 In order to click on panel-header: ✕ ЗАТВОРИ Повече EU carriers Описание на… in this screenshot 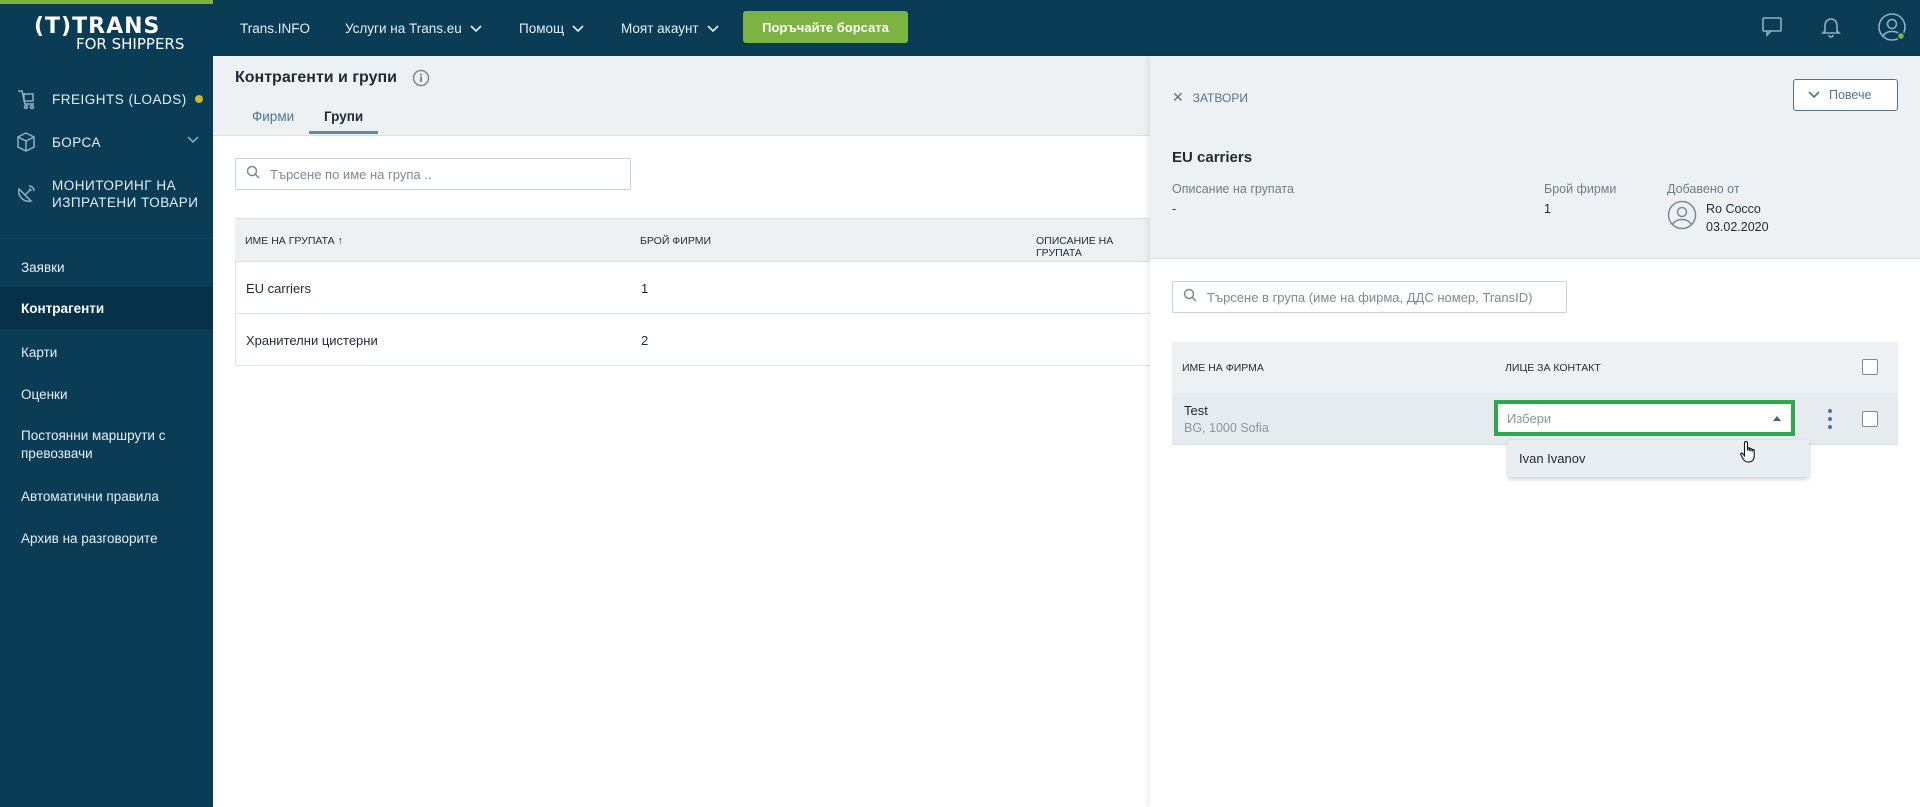, I will do `click(1535, 157)`.